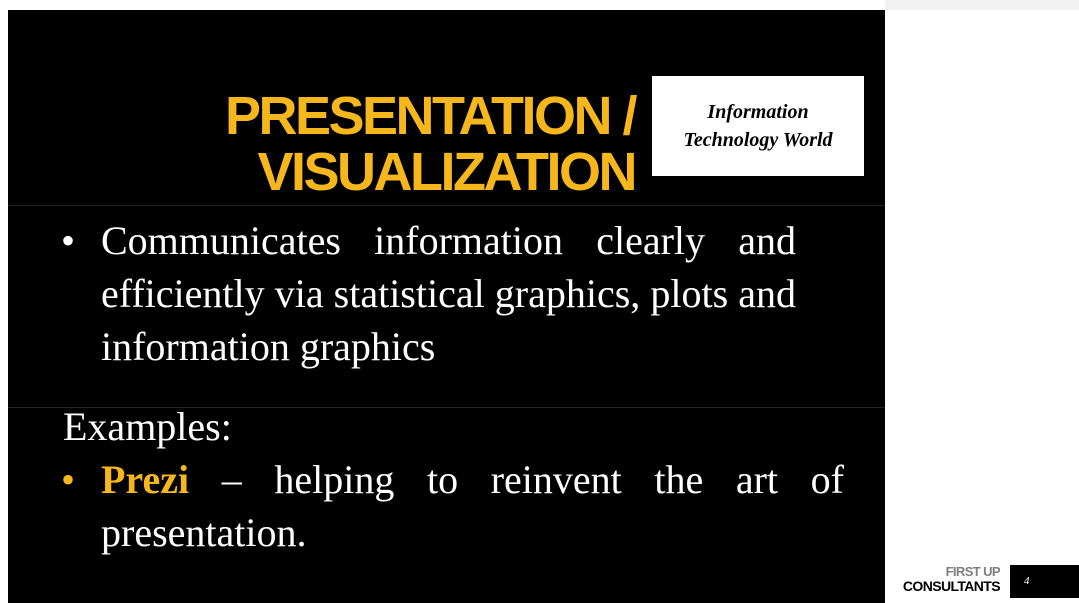 The width and height of the screenshot is (1079, 603). I want to click on brand-bottom-text: CONSULTANTS, so click(951, 586).